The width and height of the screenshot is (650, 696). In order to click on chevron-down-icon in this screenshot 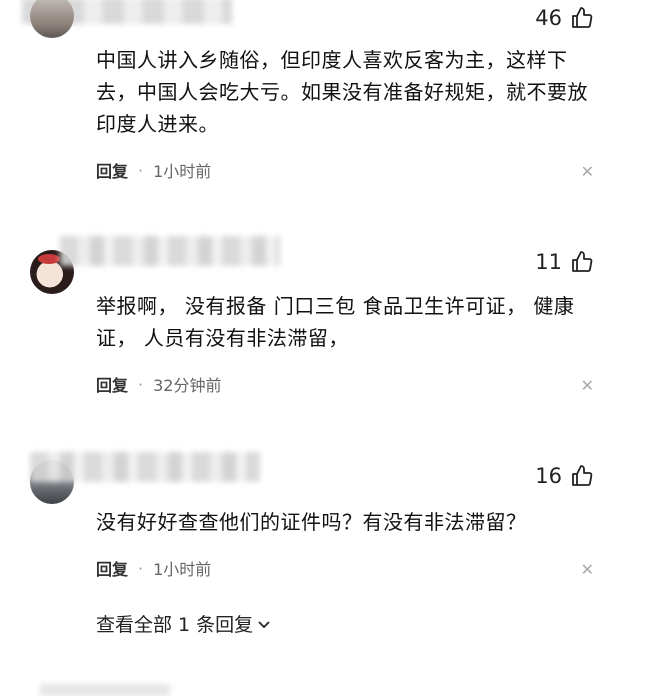, I will do `click(264, 624)`.